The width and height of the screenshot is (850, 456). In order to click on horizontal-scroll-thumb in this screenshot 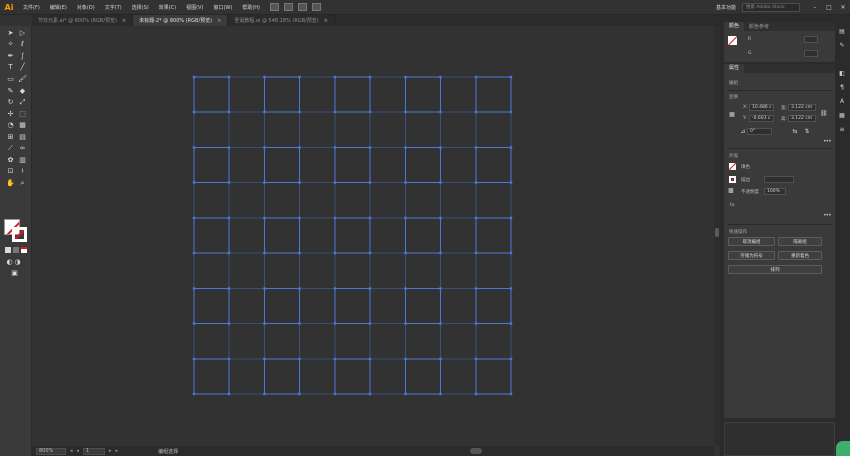, I will do `click(476, 451)`.